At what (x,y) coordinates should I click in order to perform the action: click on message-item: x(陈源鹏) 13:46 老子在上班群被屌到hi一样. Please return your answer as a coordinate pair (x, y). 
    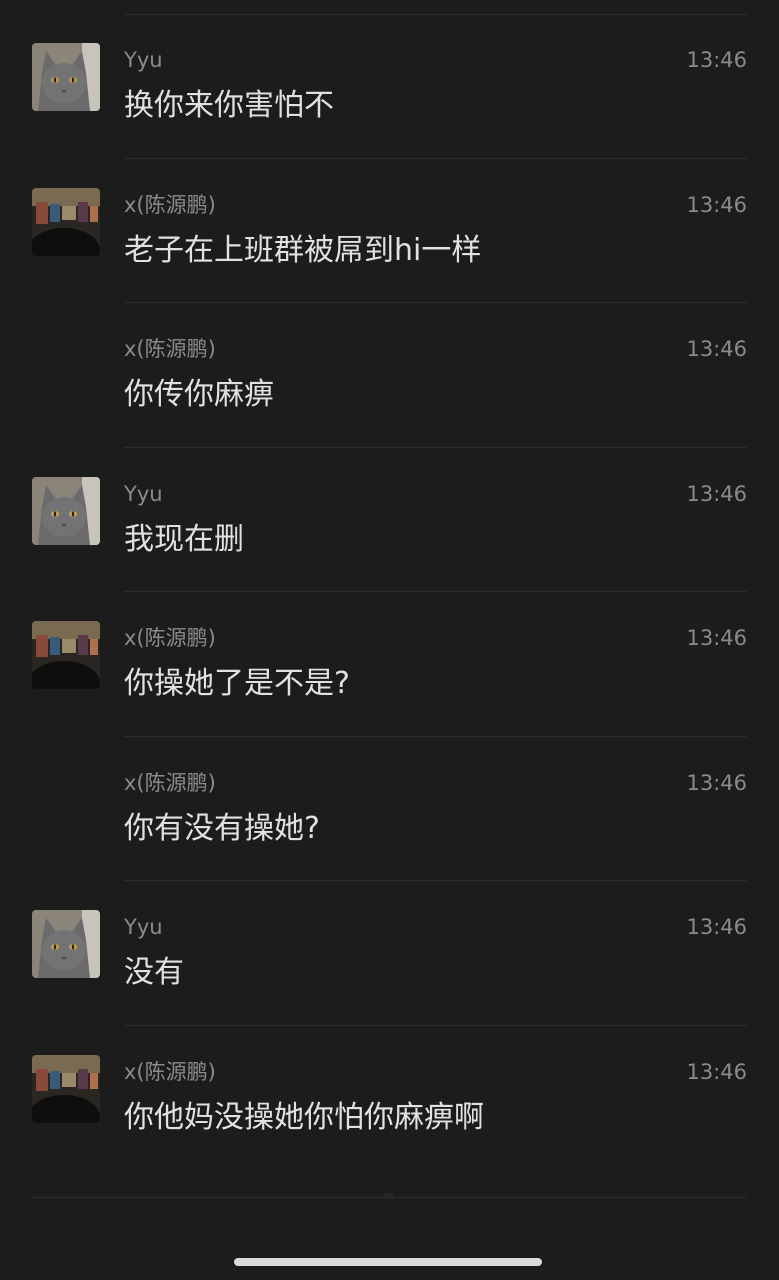
    Looking at the image, I should click on (389, 231).